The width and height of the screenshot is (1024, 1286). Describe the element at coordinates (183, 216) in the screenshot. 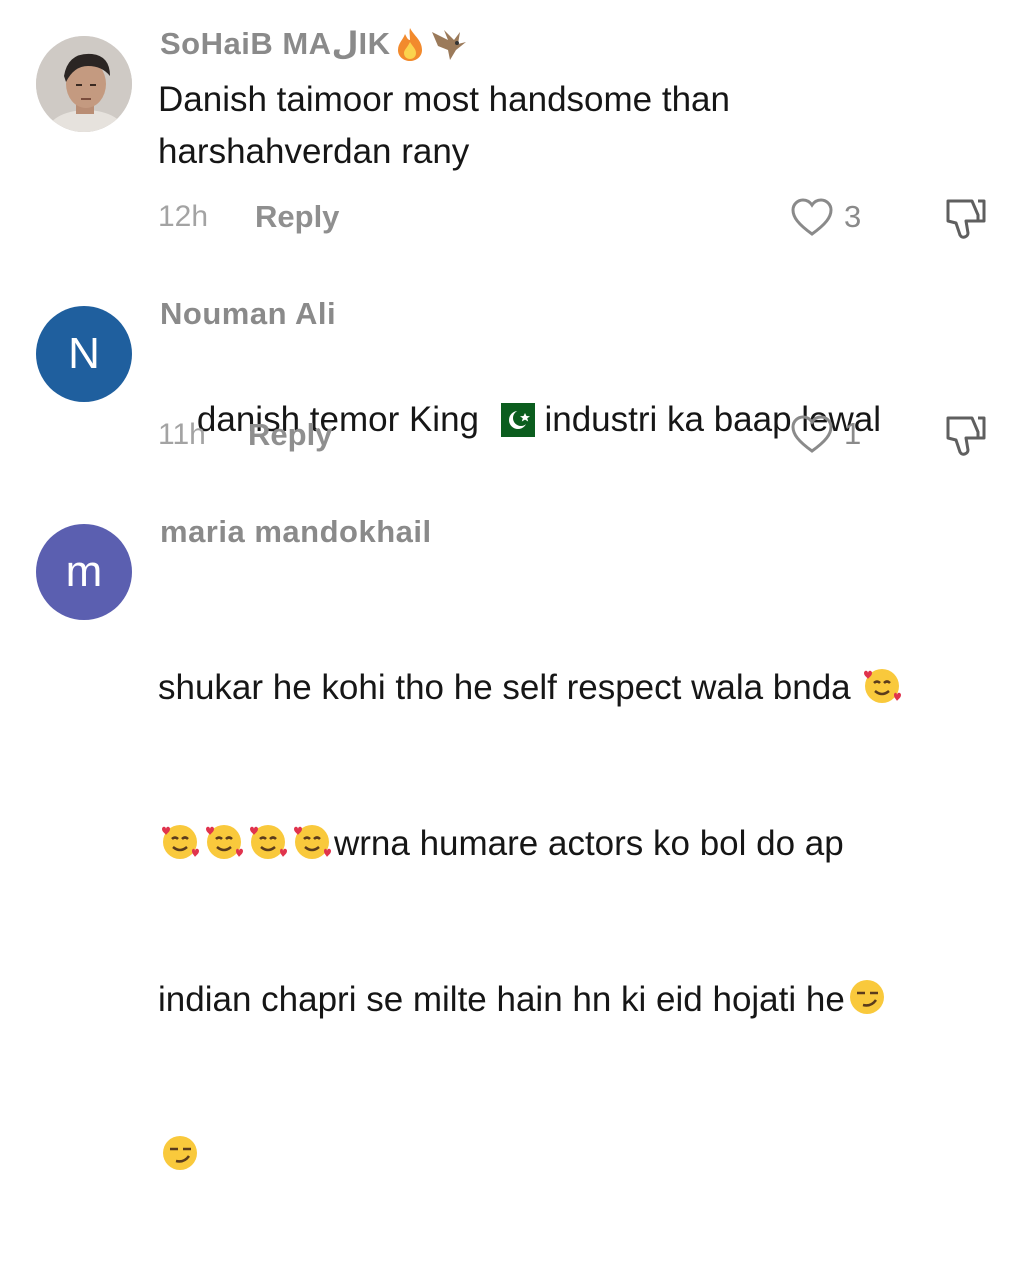

I see `timestamp: 12h` at that location.